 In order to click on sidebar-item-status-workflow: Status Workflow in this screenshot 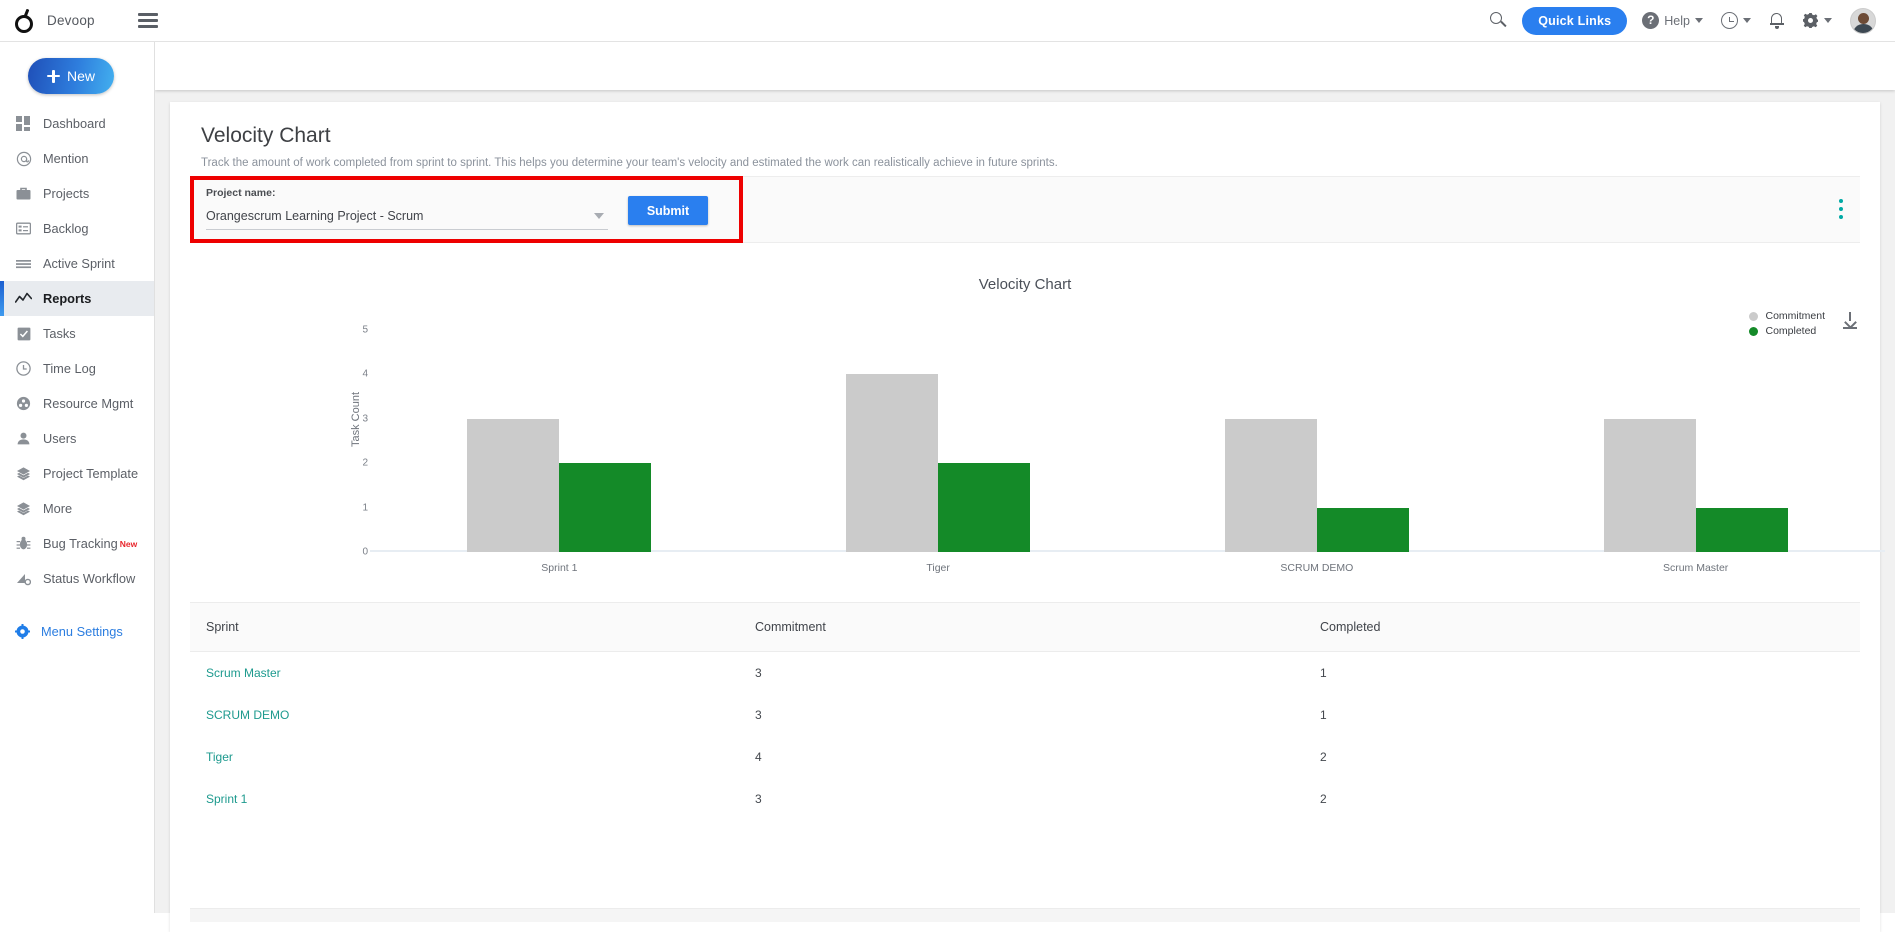, I will do `click(77, 578)`.